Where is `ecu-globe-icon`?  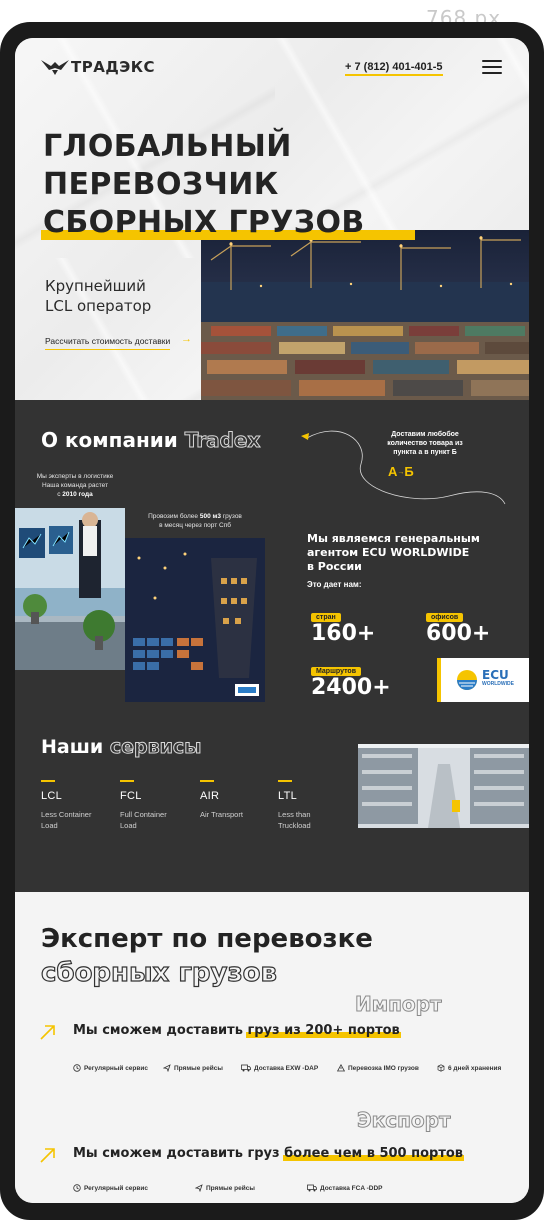
ecu-globe-icon is located at coordinates (467, 680).